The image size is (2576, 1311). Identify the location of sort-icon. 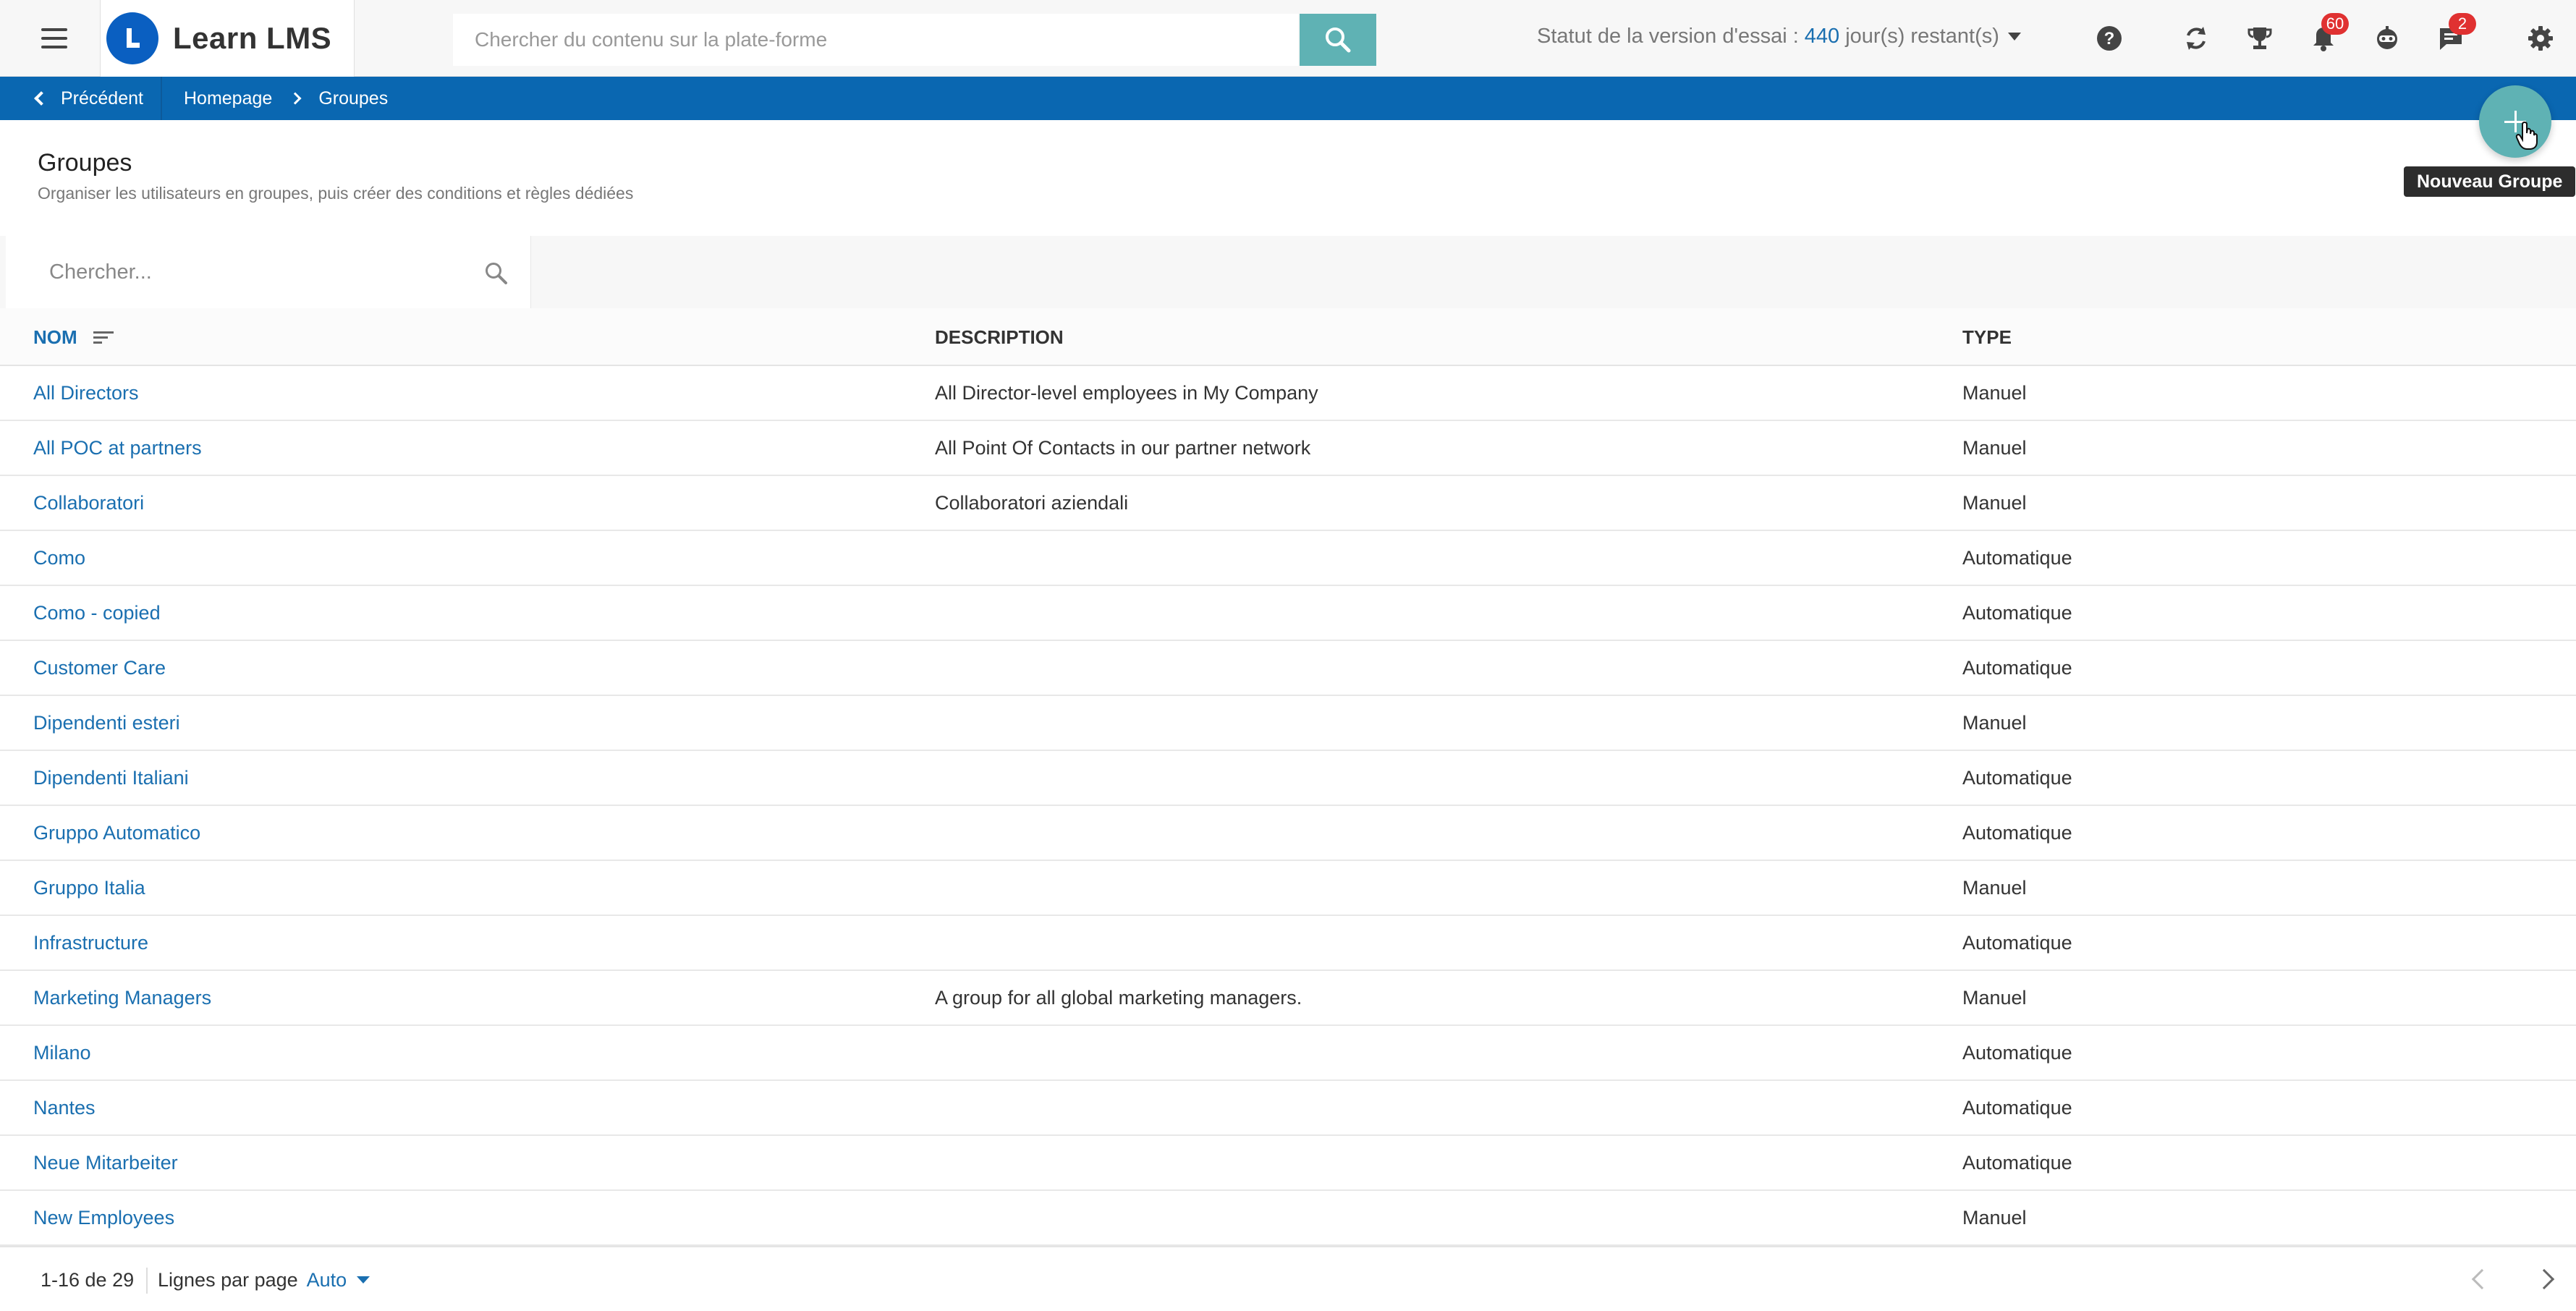
(103, 337).